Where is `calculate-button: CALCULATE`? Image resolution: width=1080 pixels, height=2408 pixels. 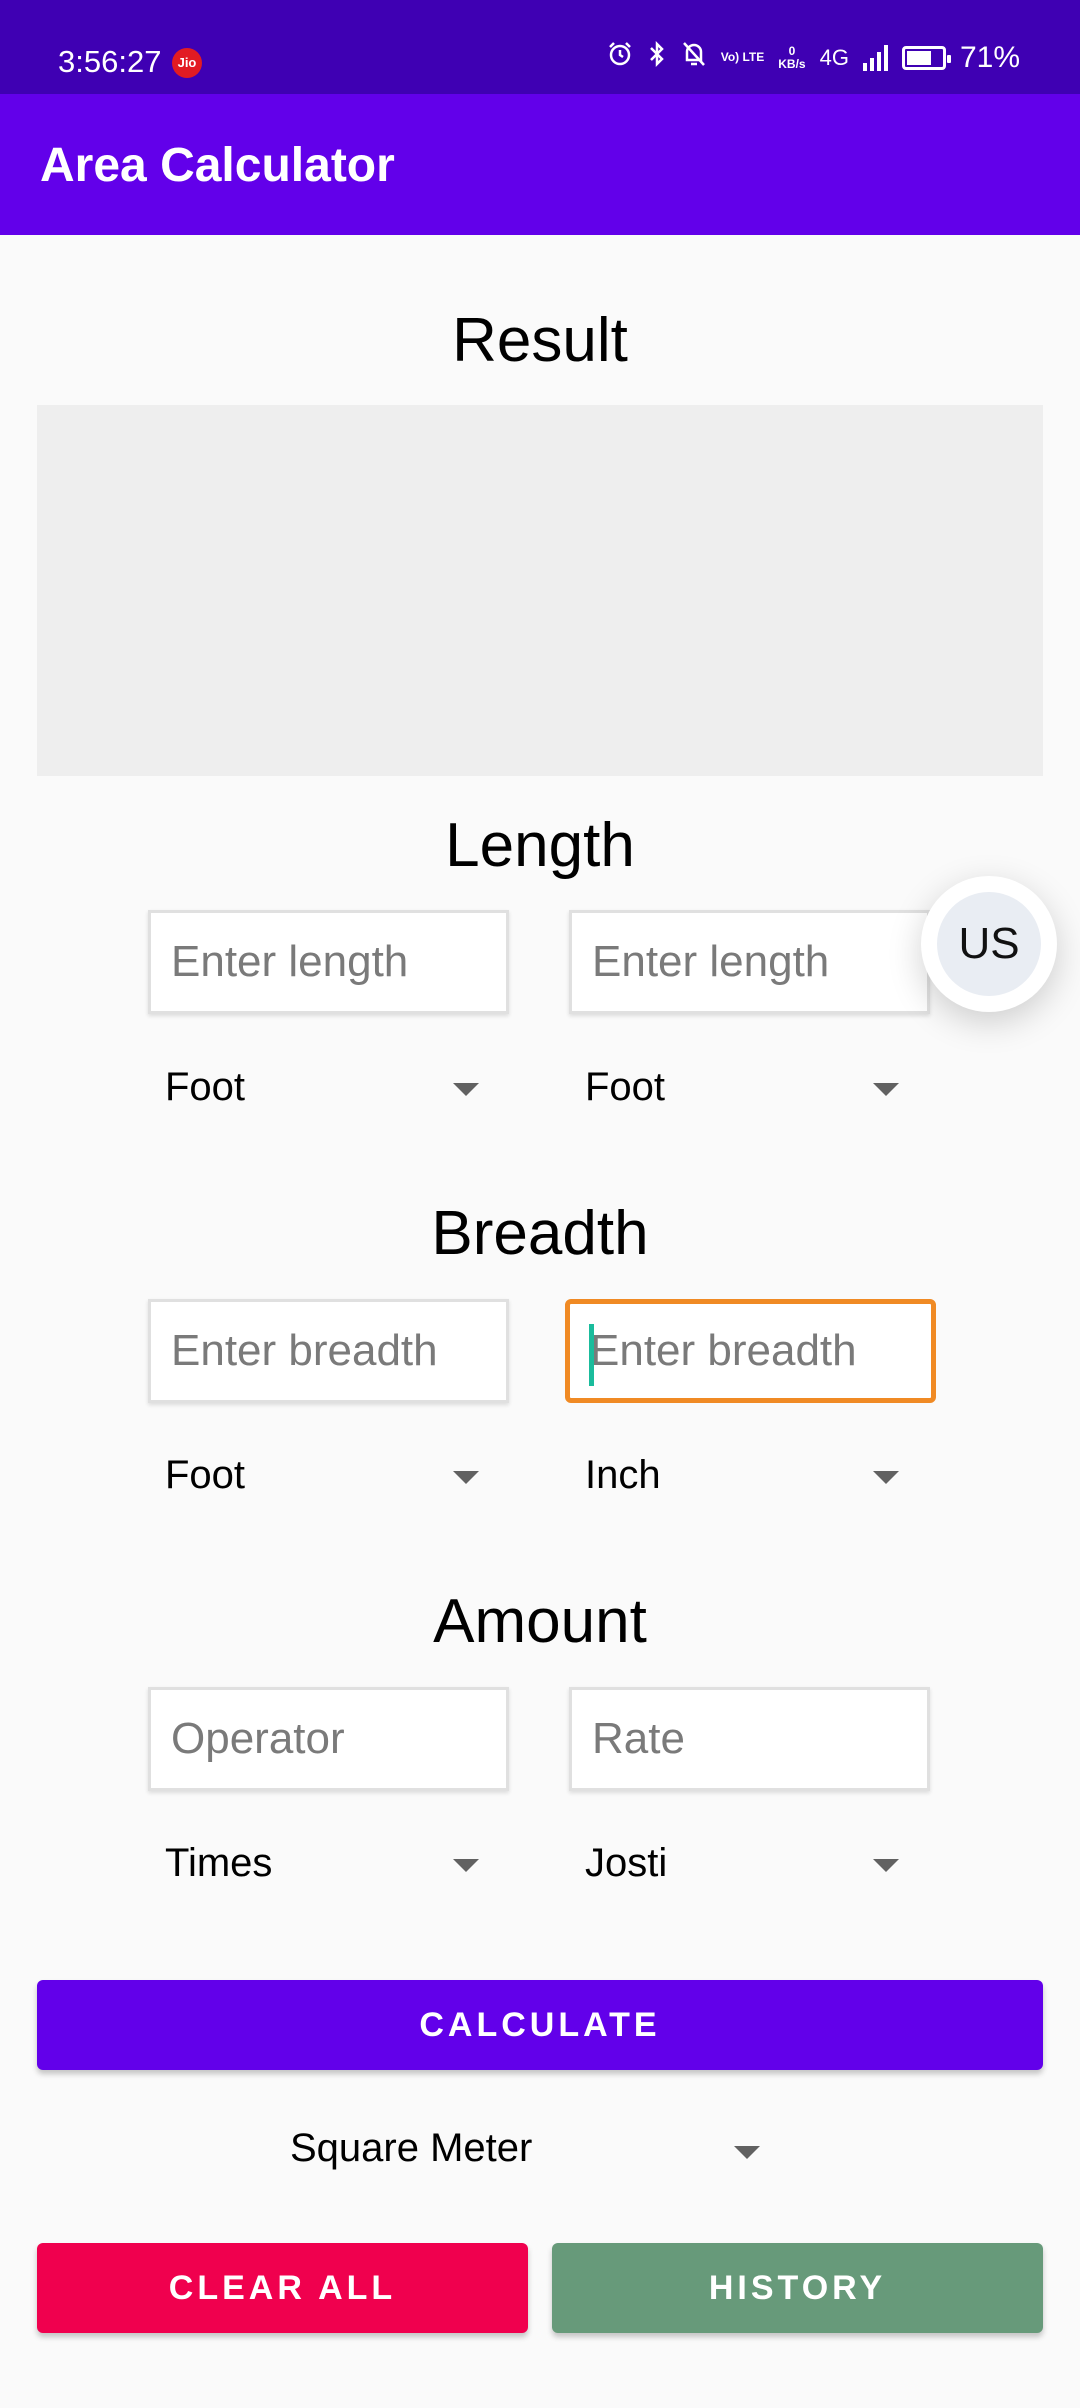 calculate-button: CALCULATE is located at coordinates (540, 2025).